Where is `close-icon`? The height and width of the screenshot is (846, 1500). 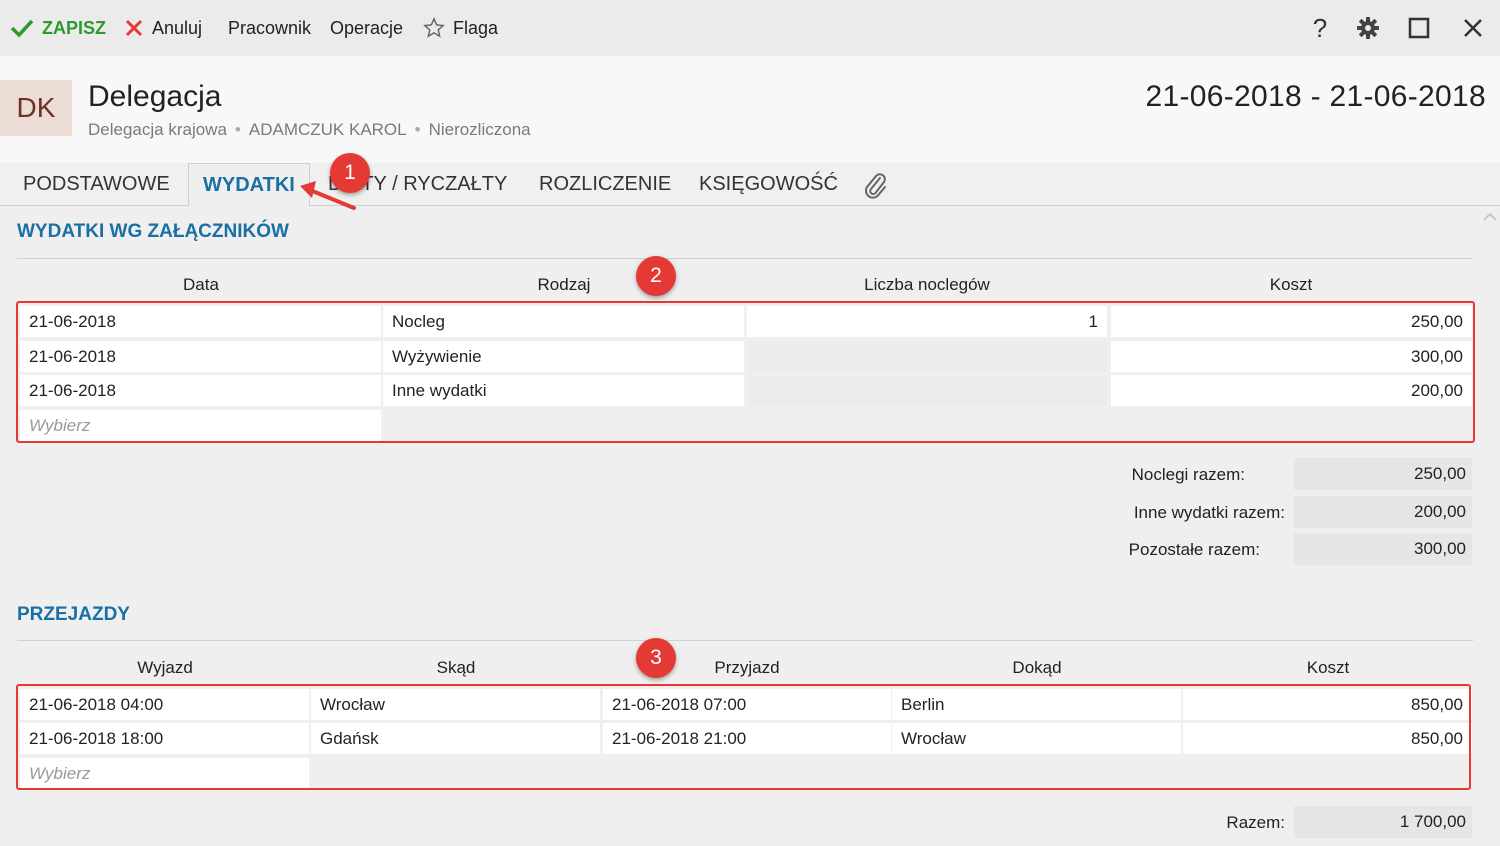 close-icon is located at coordinates (1473, 28).